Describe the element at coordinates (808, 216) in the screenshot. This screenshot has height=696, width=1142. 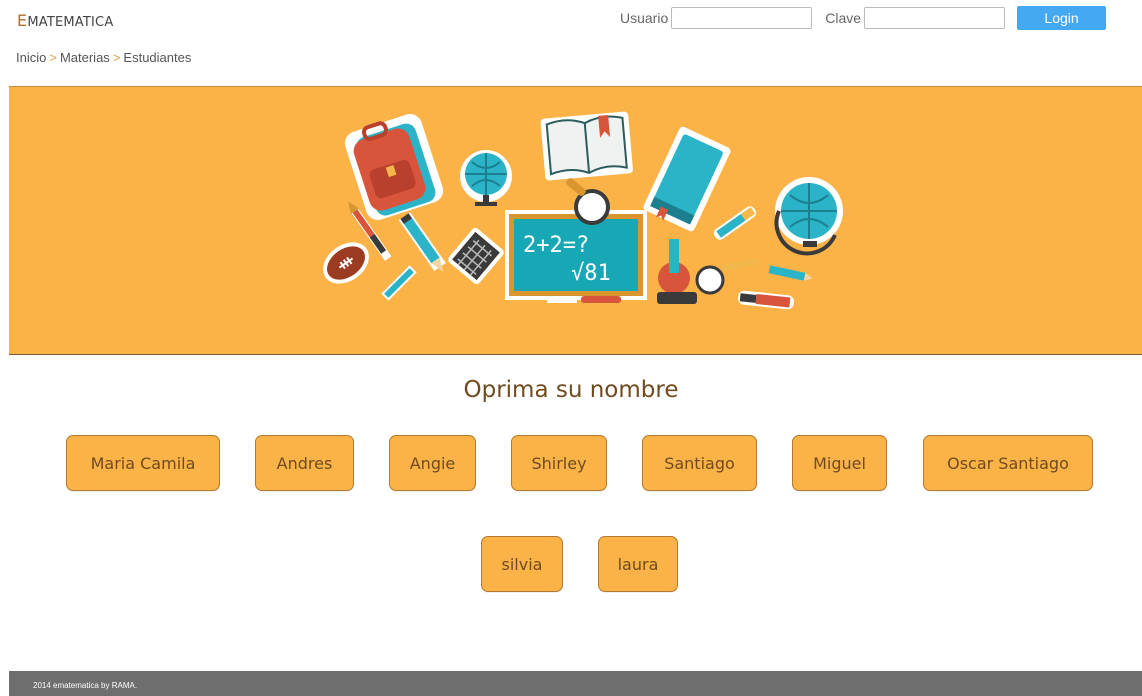
I see `large-globe-icon` at that location.